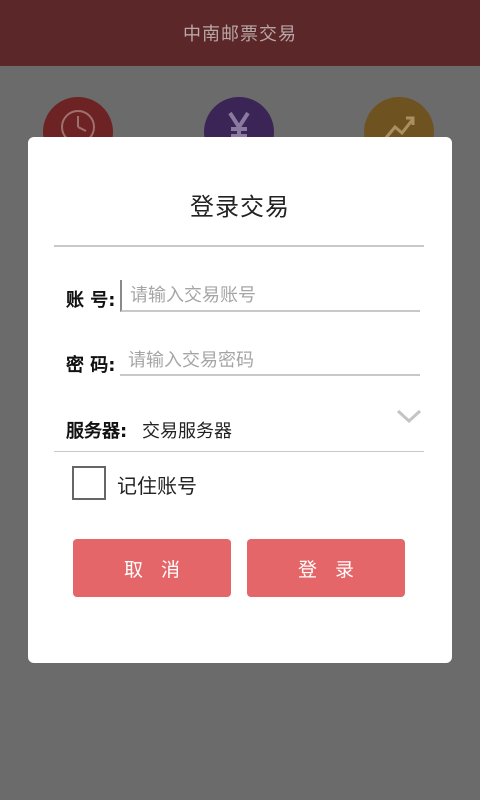  Describe the element at coordinates (152, 568) in the screenshot. I see `cancel-button: 取消` at that location.